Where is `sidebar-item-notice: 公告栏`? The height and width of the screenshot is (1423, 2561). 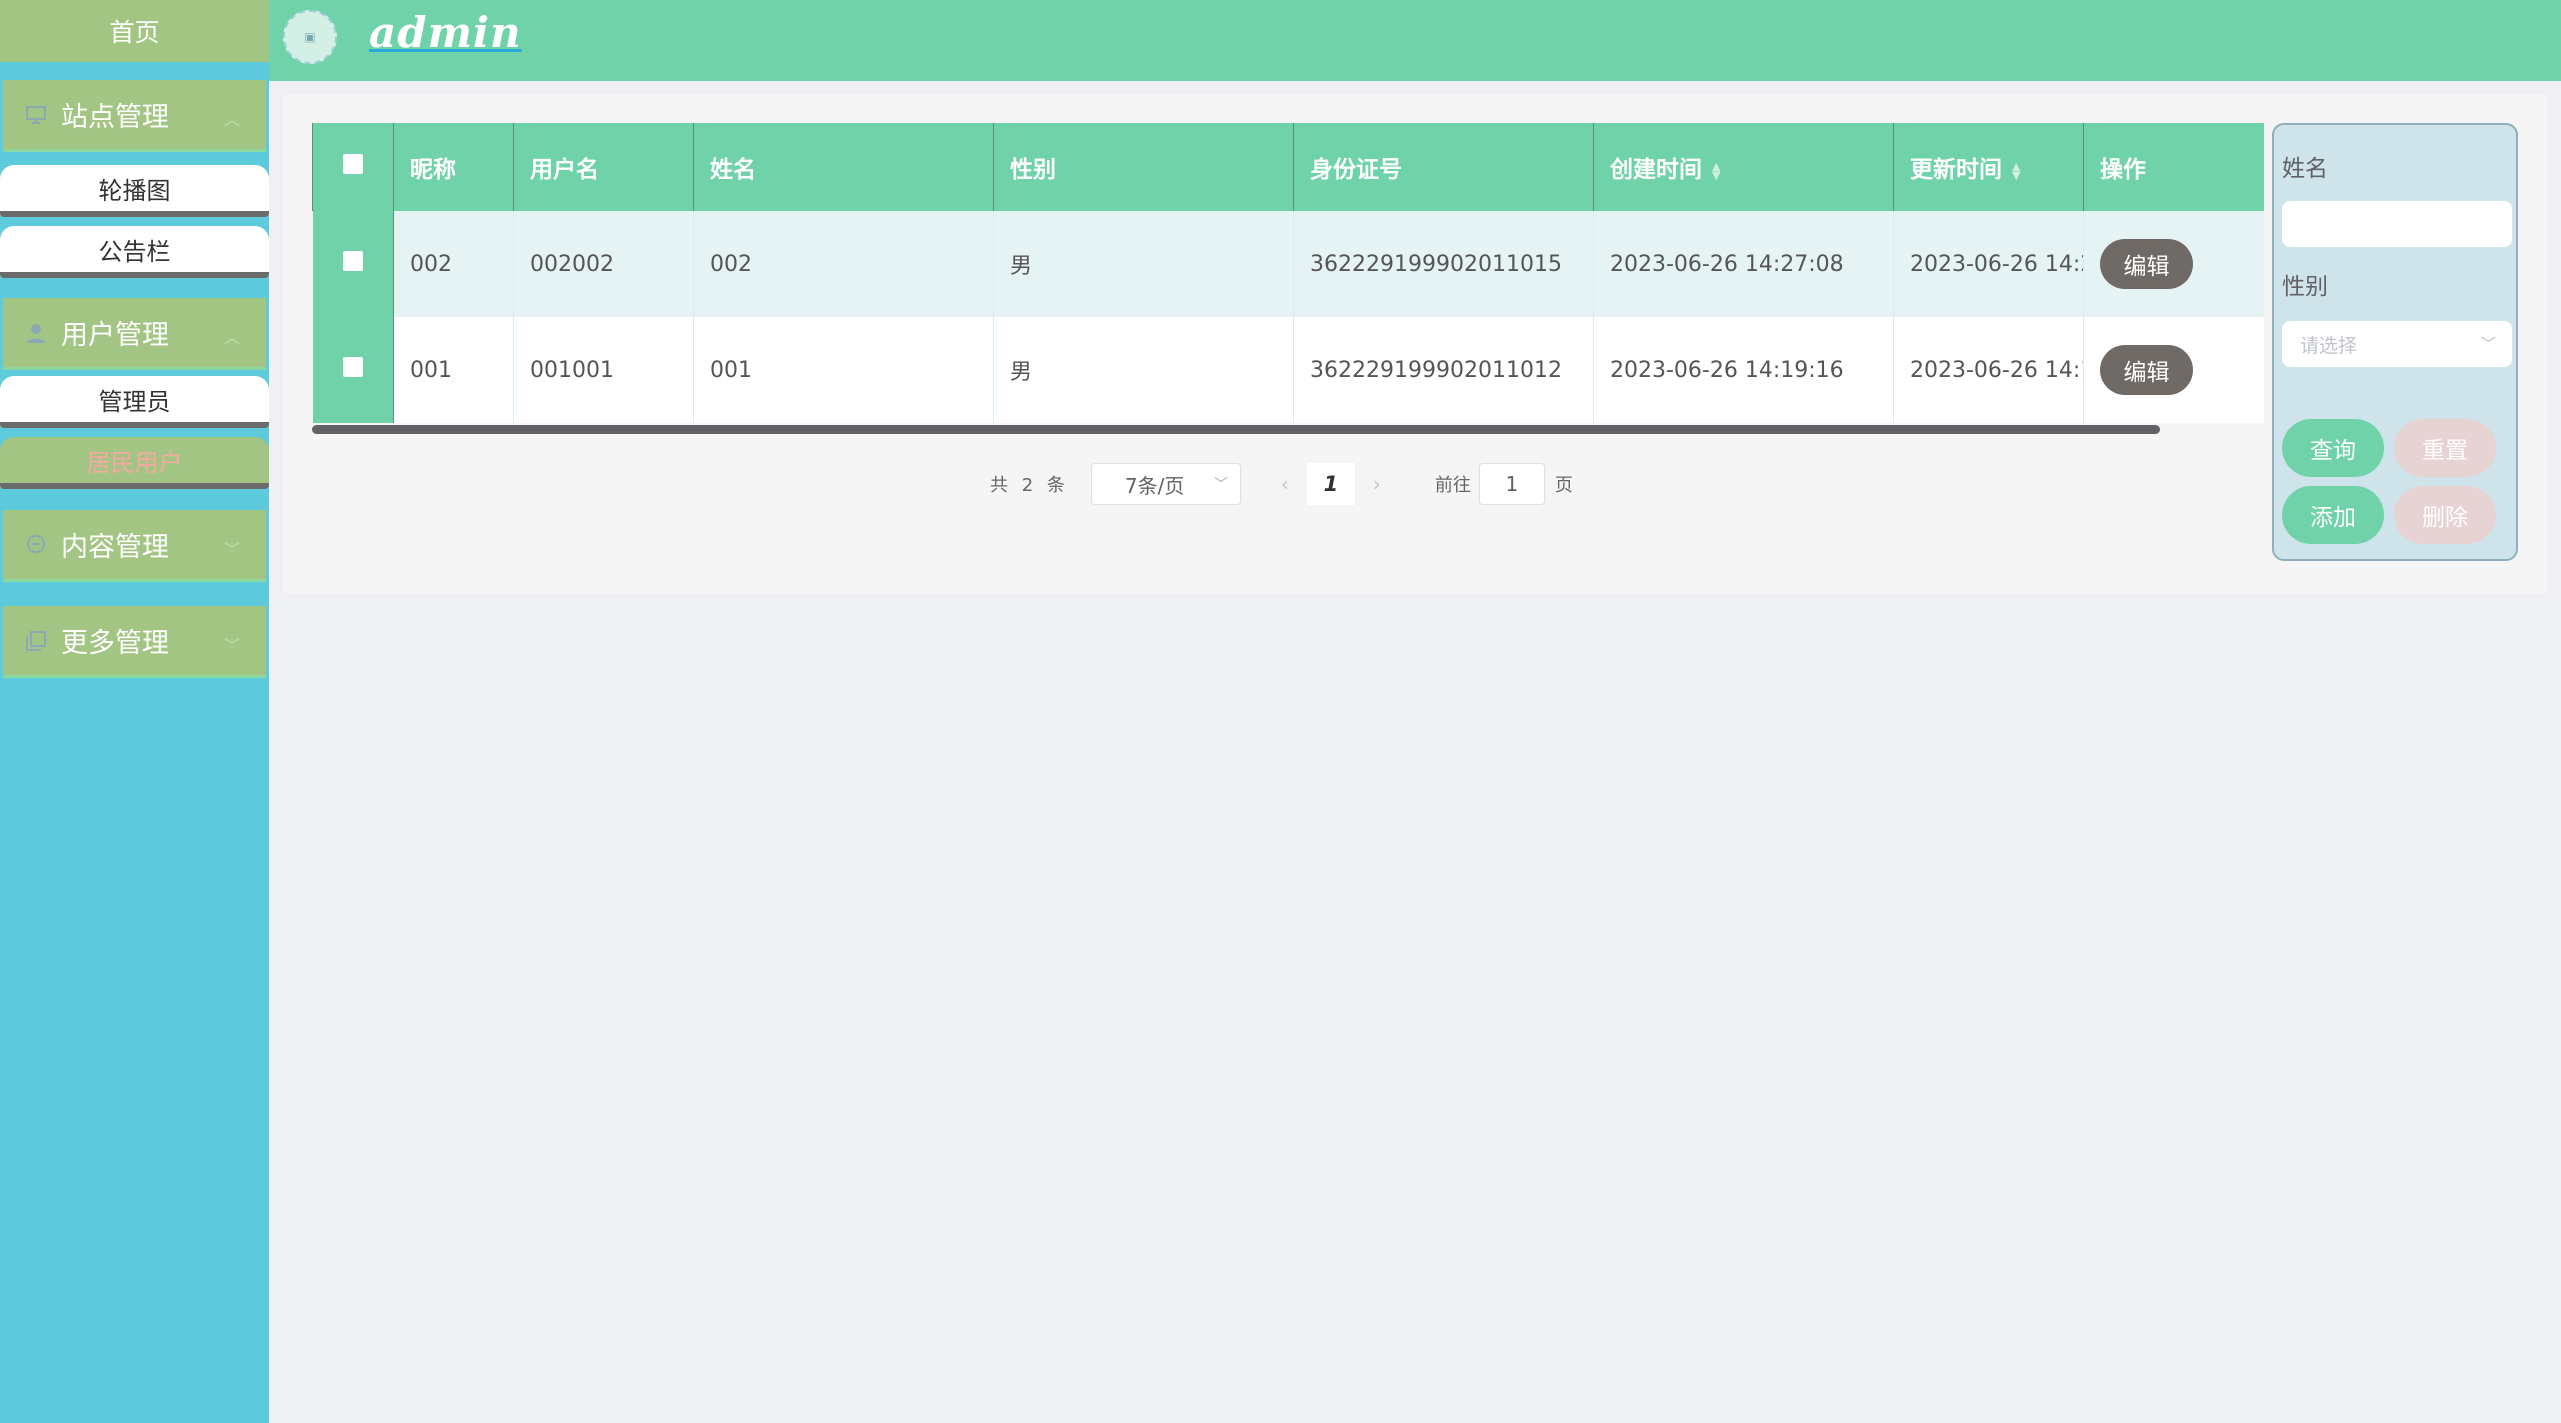
sidebar-item-notice: 公告栏 is located at coordinates (134, 252).